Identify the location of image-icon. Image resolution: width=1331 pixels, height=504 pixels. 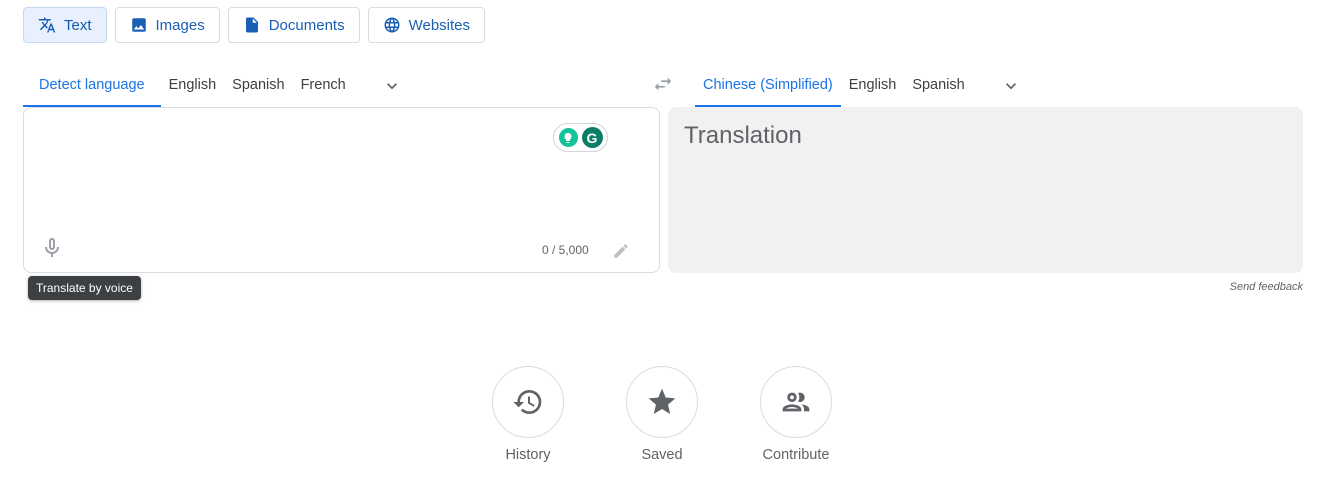
(138, 25).